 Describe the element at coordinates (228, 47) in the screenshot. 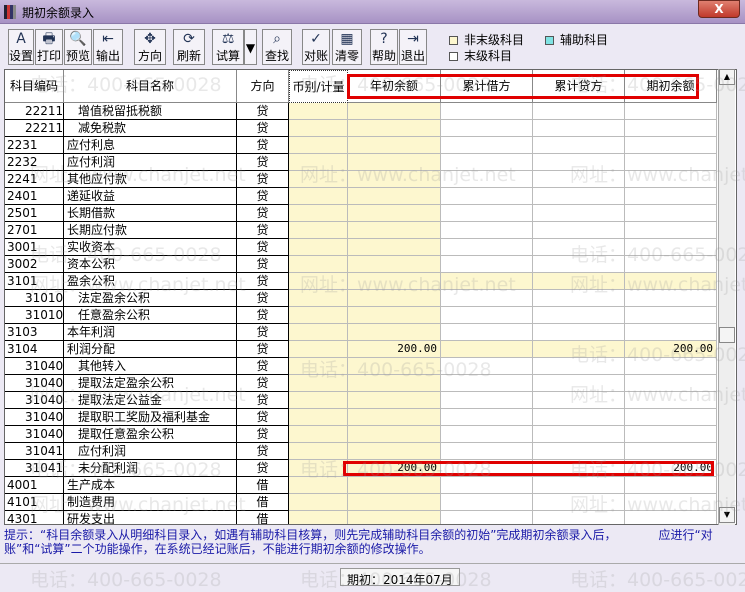

I see `trial-button: ⚖ 试算` at that location.